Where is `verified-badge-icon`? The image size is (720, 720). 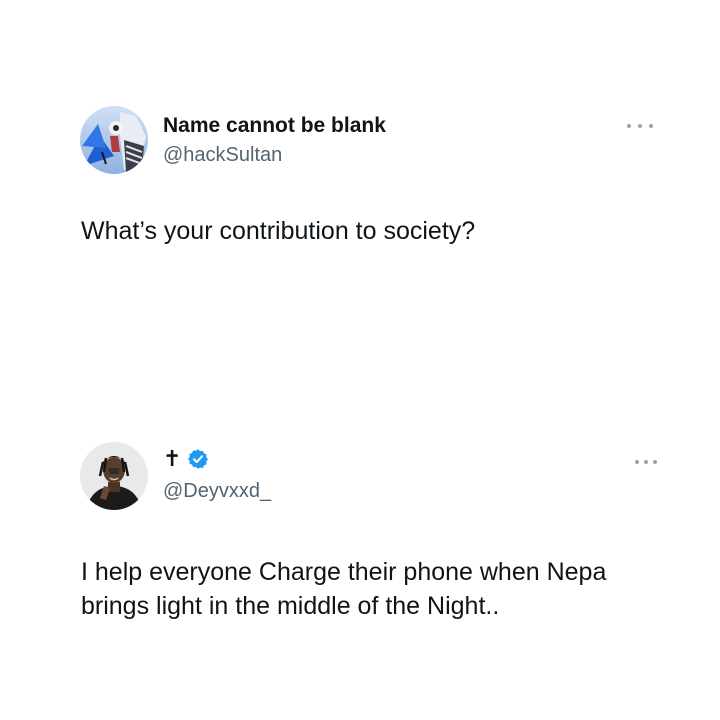
verified-badge-icon is located at coordinates (198, 459).